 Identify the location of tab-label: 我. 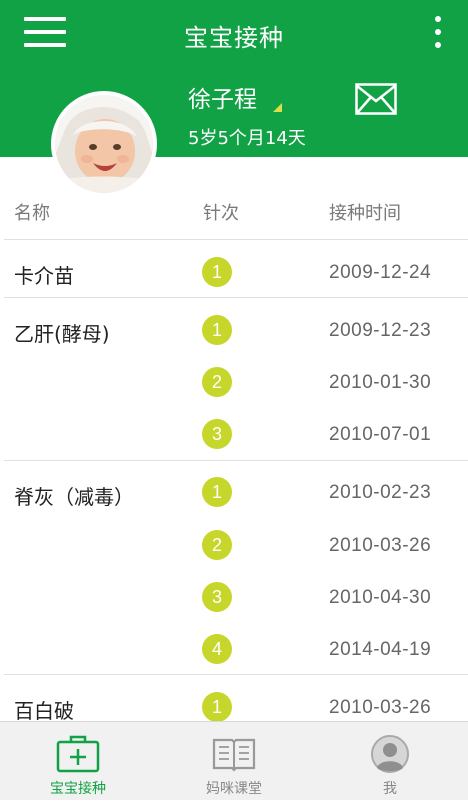
(390, 789).